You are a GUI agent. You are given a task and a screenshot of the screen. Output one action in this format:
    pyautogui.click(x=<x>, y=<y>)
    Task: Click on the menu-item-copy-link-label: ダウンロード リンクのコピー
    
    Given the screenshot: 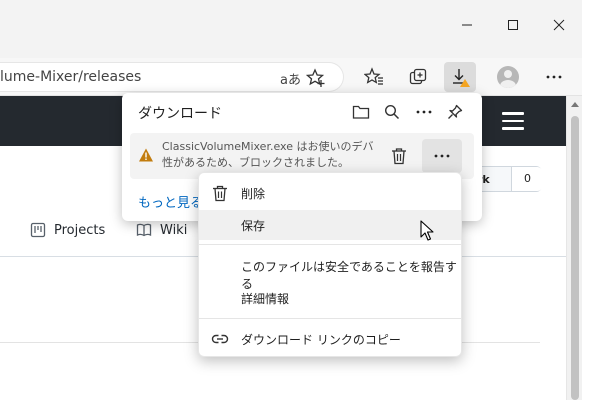 What is the action you would take?
    pyautogui.click(x=321, y=340)
    